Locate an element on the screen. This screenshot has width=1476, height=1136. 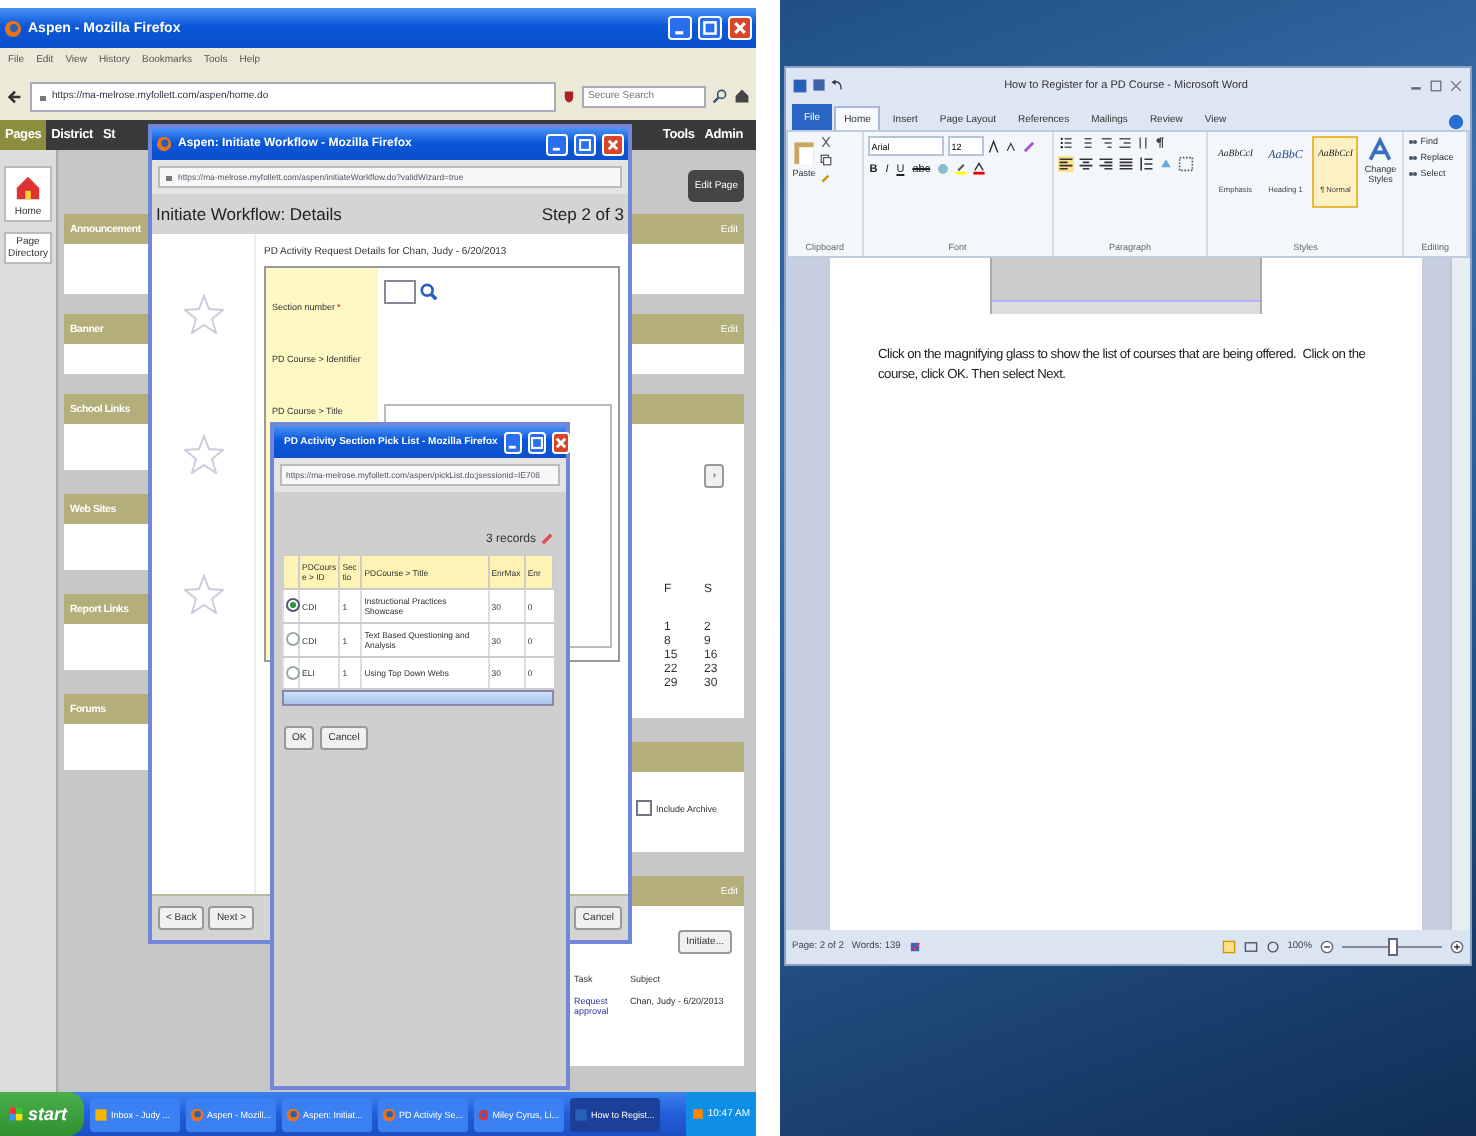
justify-icon is located at coordinates (1125, 164).